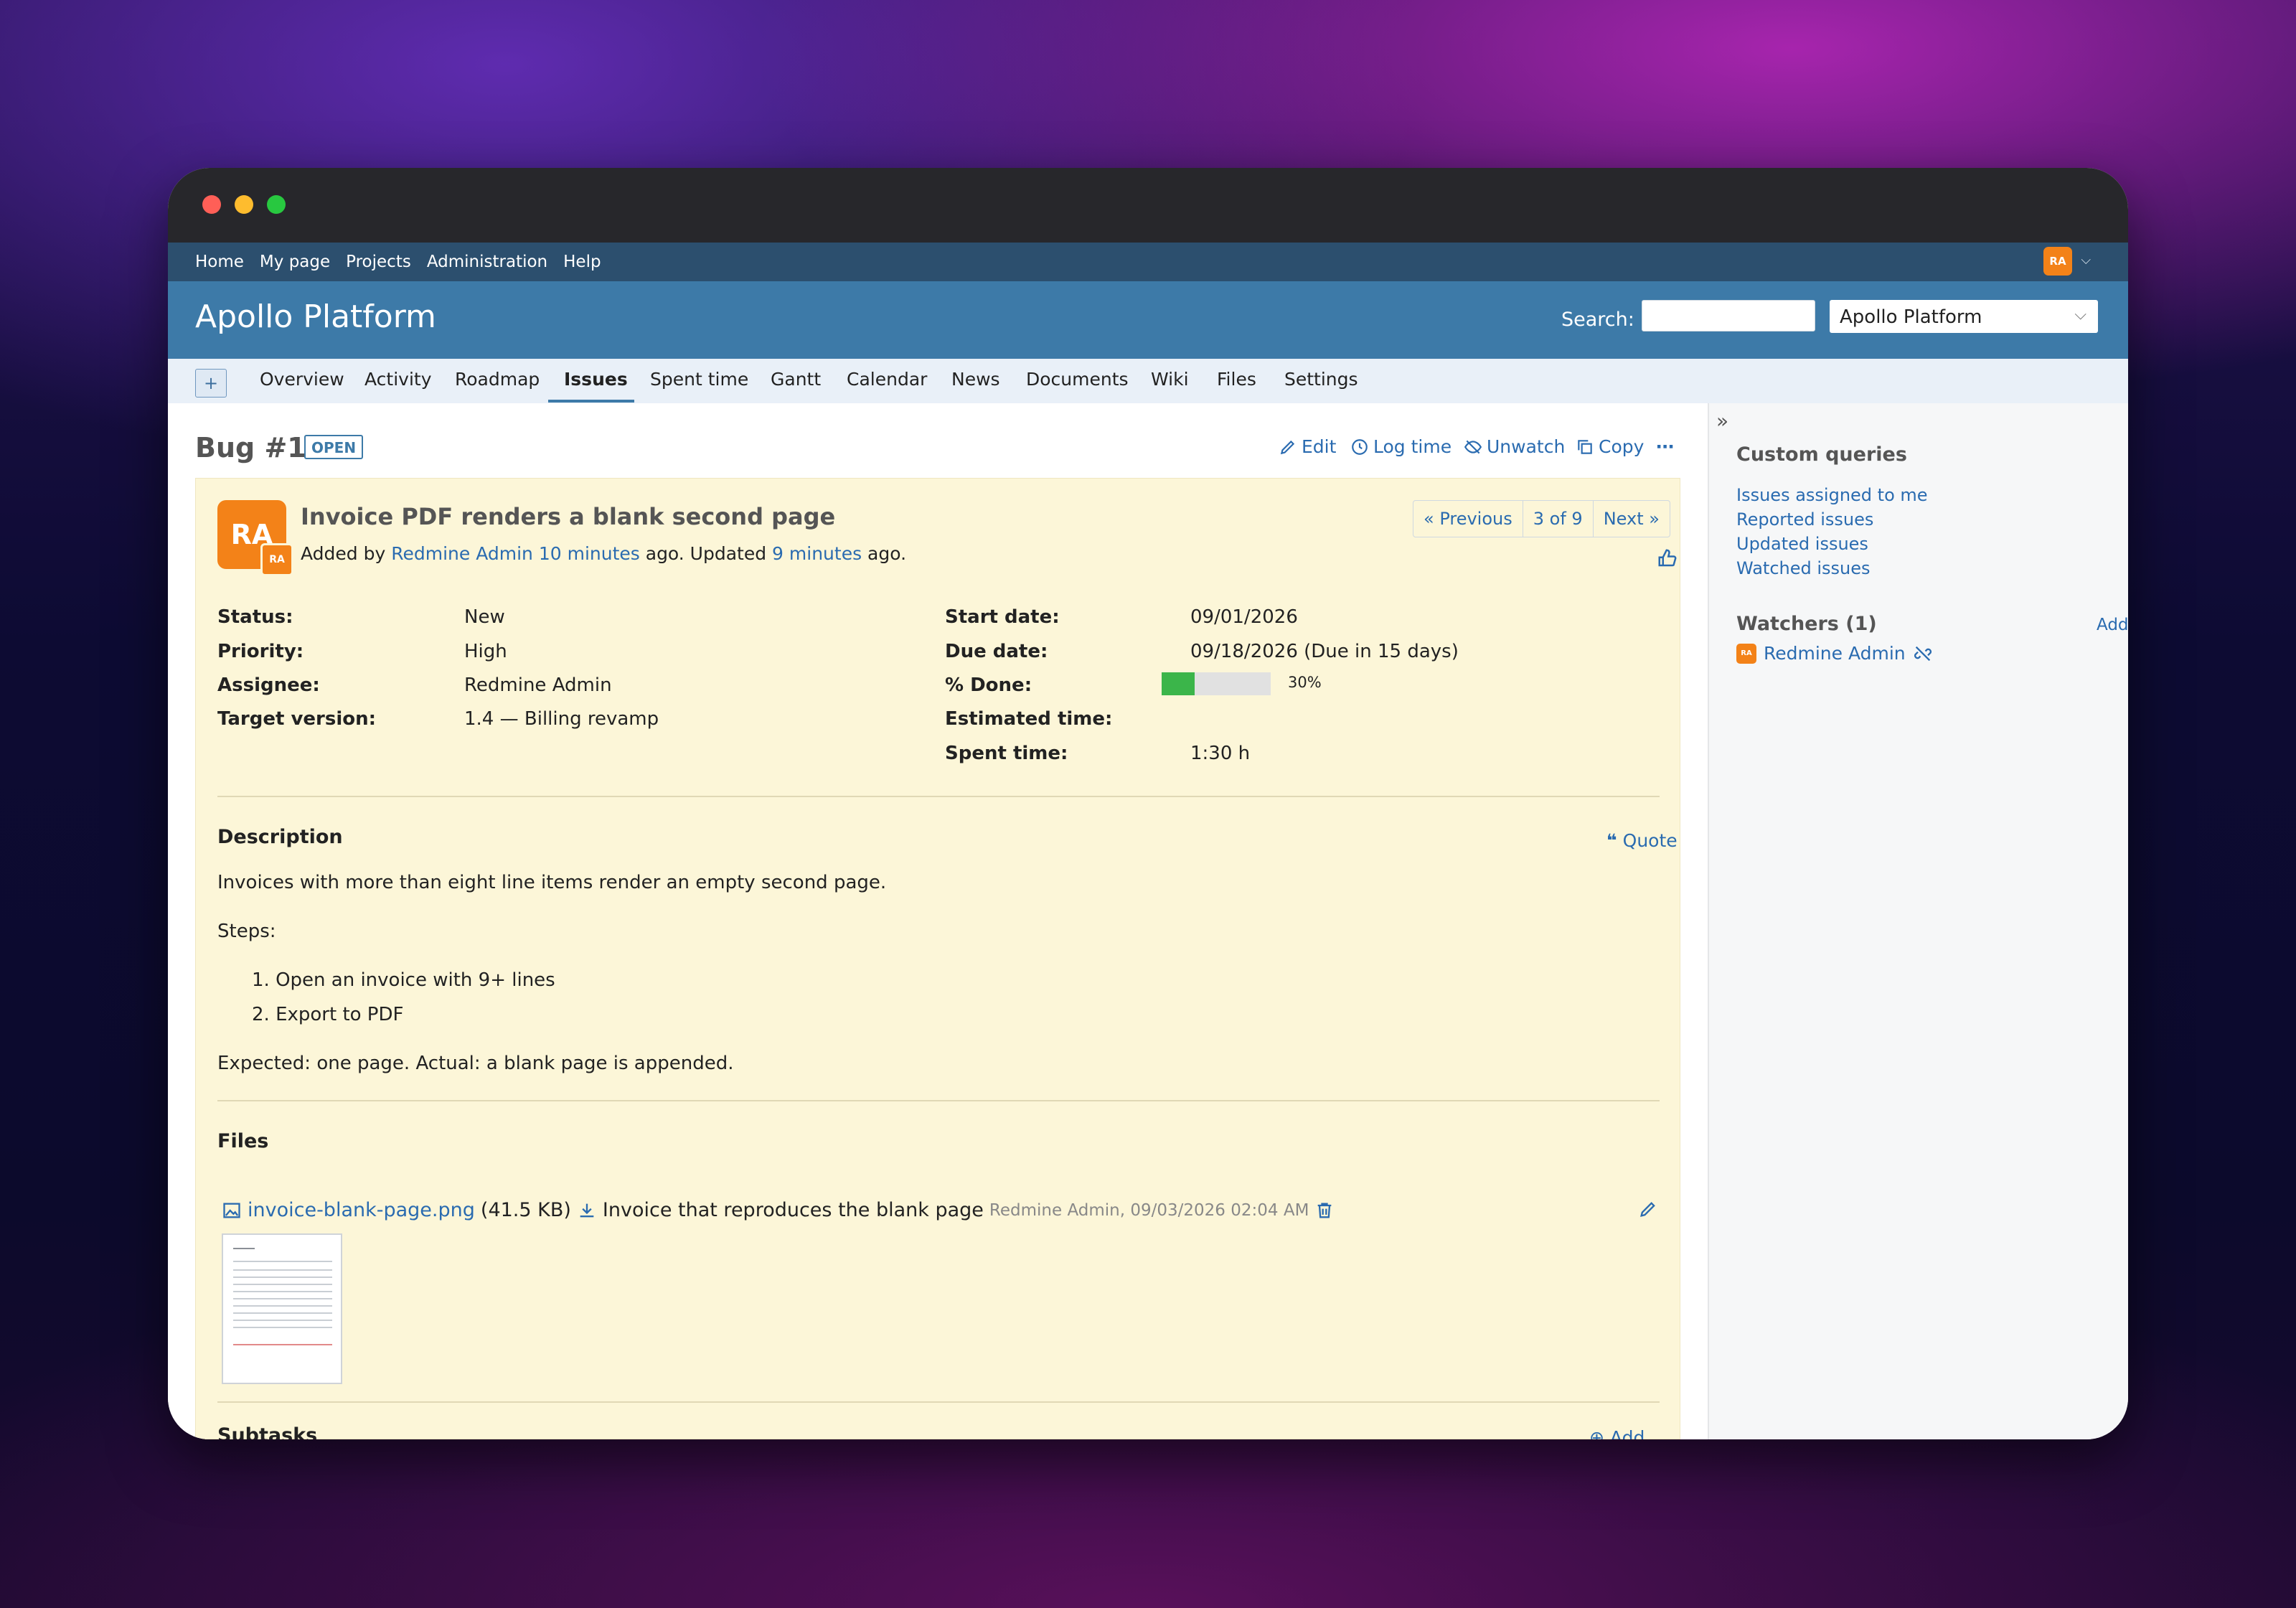  I want to click on spent-time-link: 1:30 h, so click(1220, 754).